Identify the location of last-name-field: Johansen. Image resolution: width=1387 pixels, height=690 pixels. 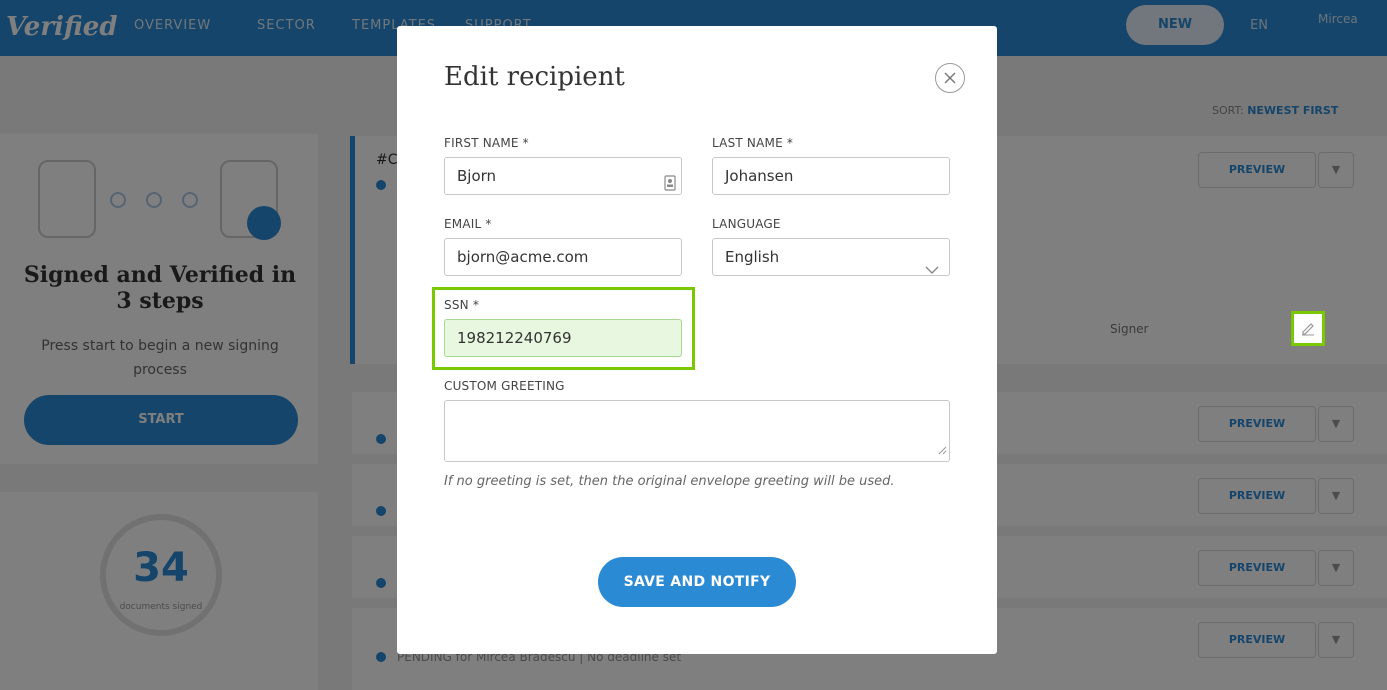
(831, 176).